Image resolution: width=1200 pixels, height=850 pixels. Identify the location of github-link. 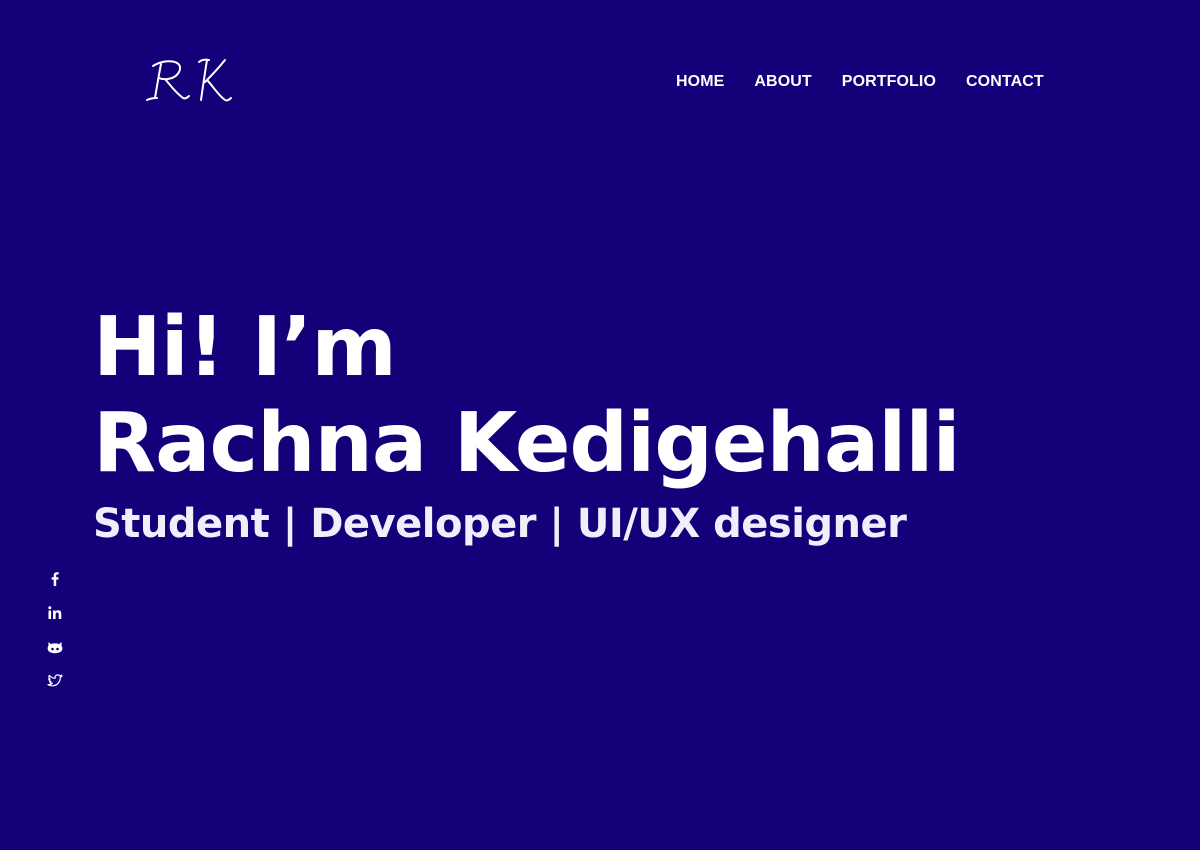
(55, 647).